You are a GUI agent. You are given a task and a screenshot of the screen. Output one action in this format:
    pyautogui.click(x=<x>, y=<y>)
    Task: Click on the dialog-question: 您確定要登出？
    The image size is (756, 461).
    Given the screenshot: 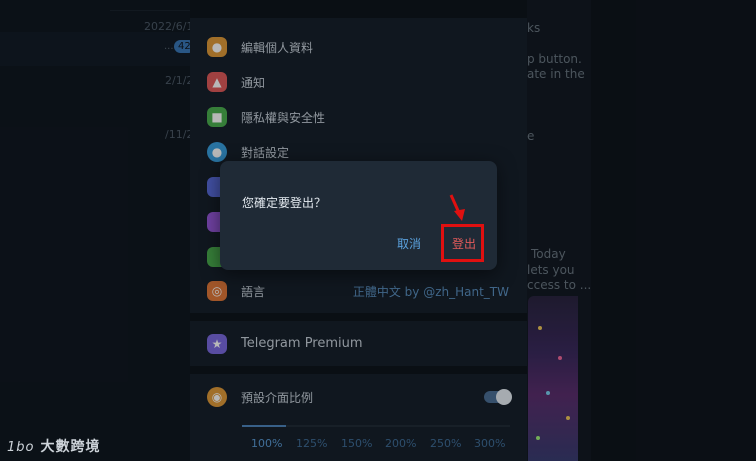 What is the action you would take?
    pyautogui.click(x=284, y=203)
    